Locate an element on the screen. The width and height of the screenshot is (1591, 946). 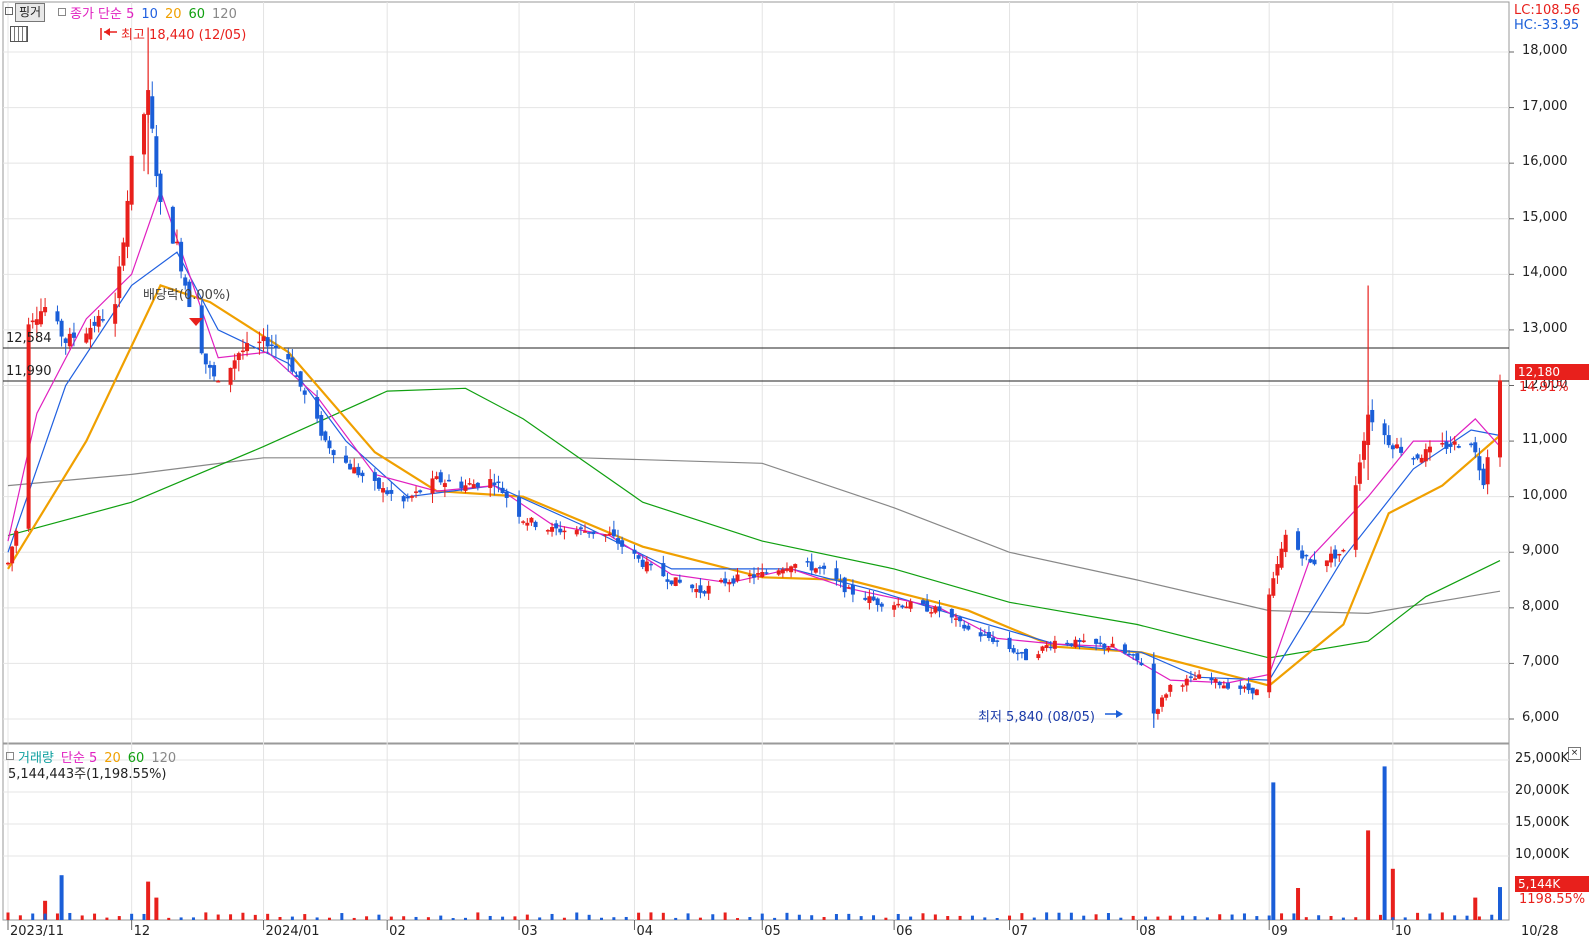
legend-item: 20 is located at coordinates (173, 14).